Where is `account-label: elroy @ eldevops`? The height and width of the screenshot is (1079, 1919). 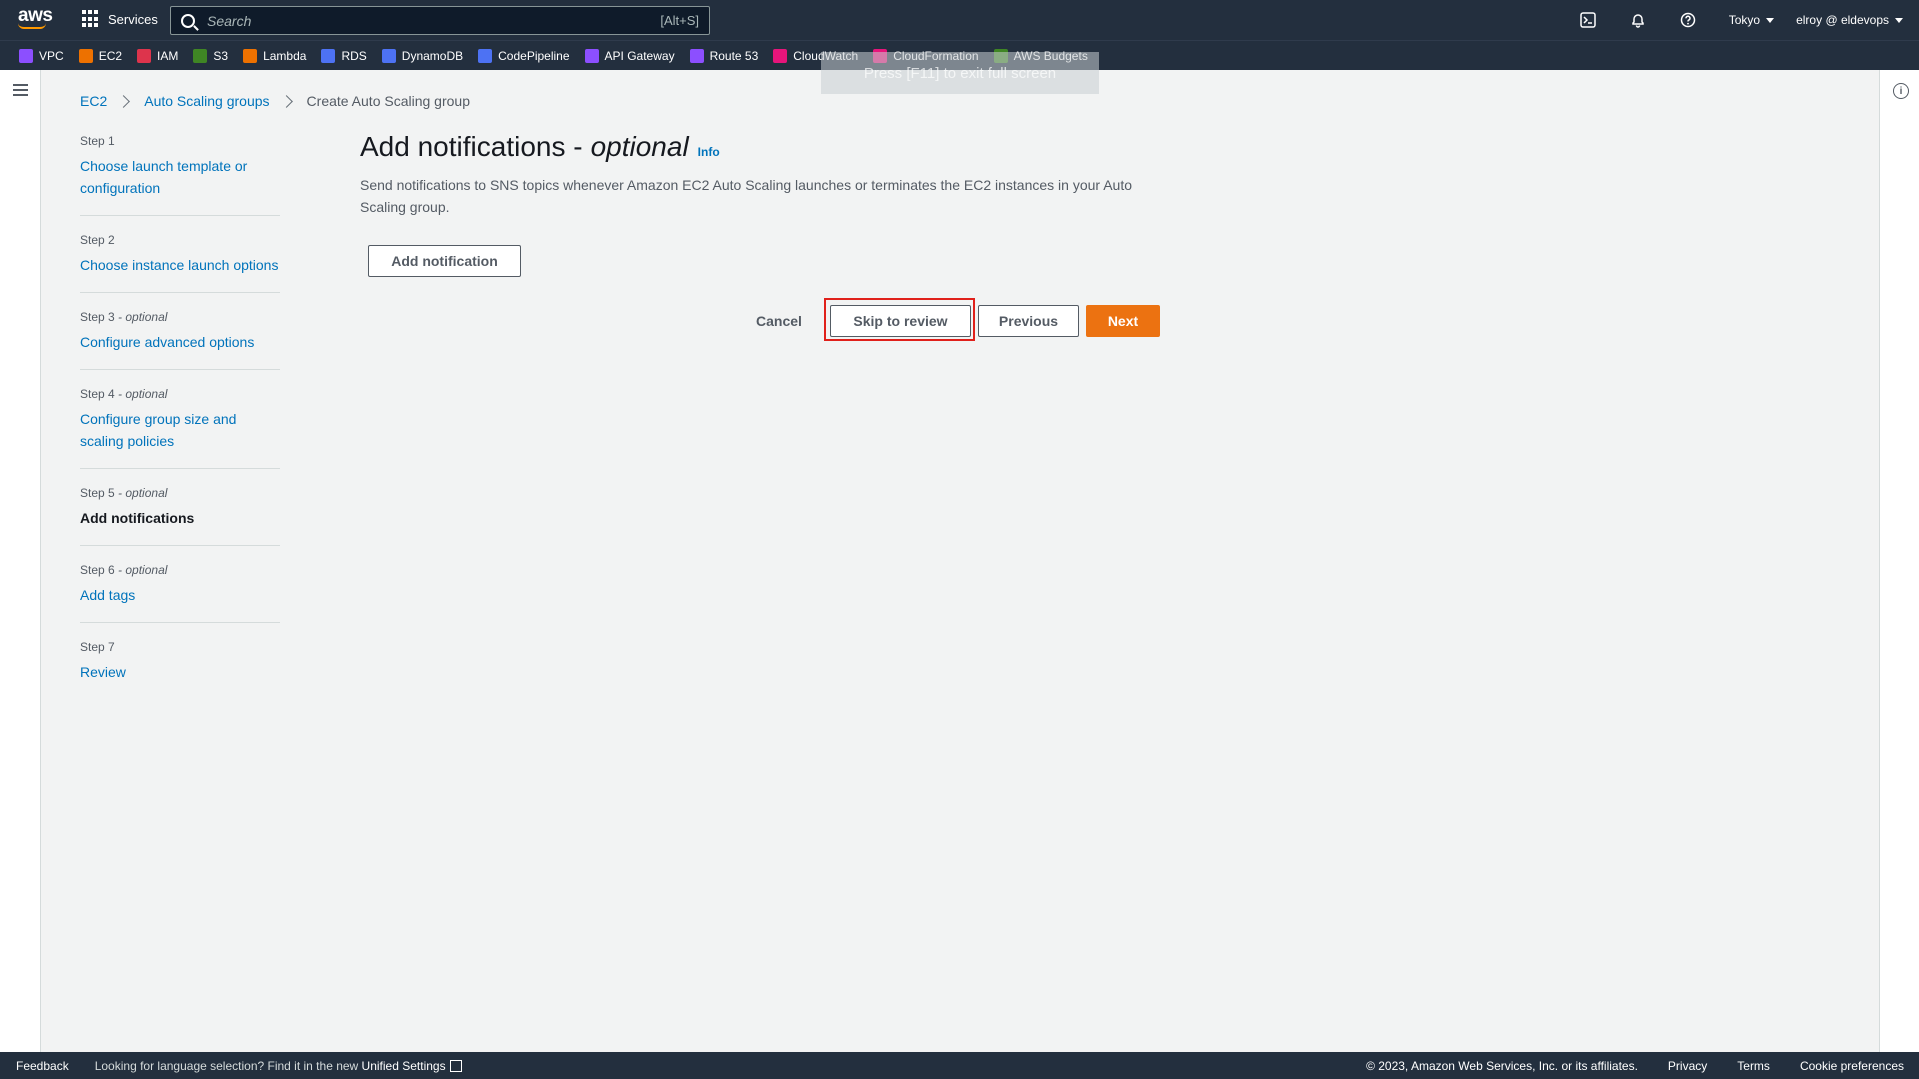 account-label: elroy @ eldevops is located at coordinates (1842, 20).